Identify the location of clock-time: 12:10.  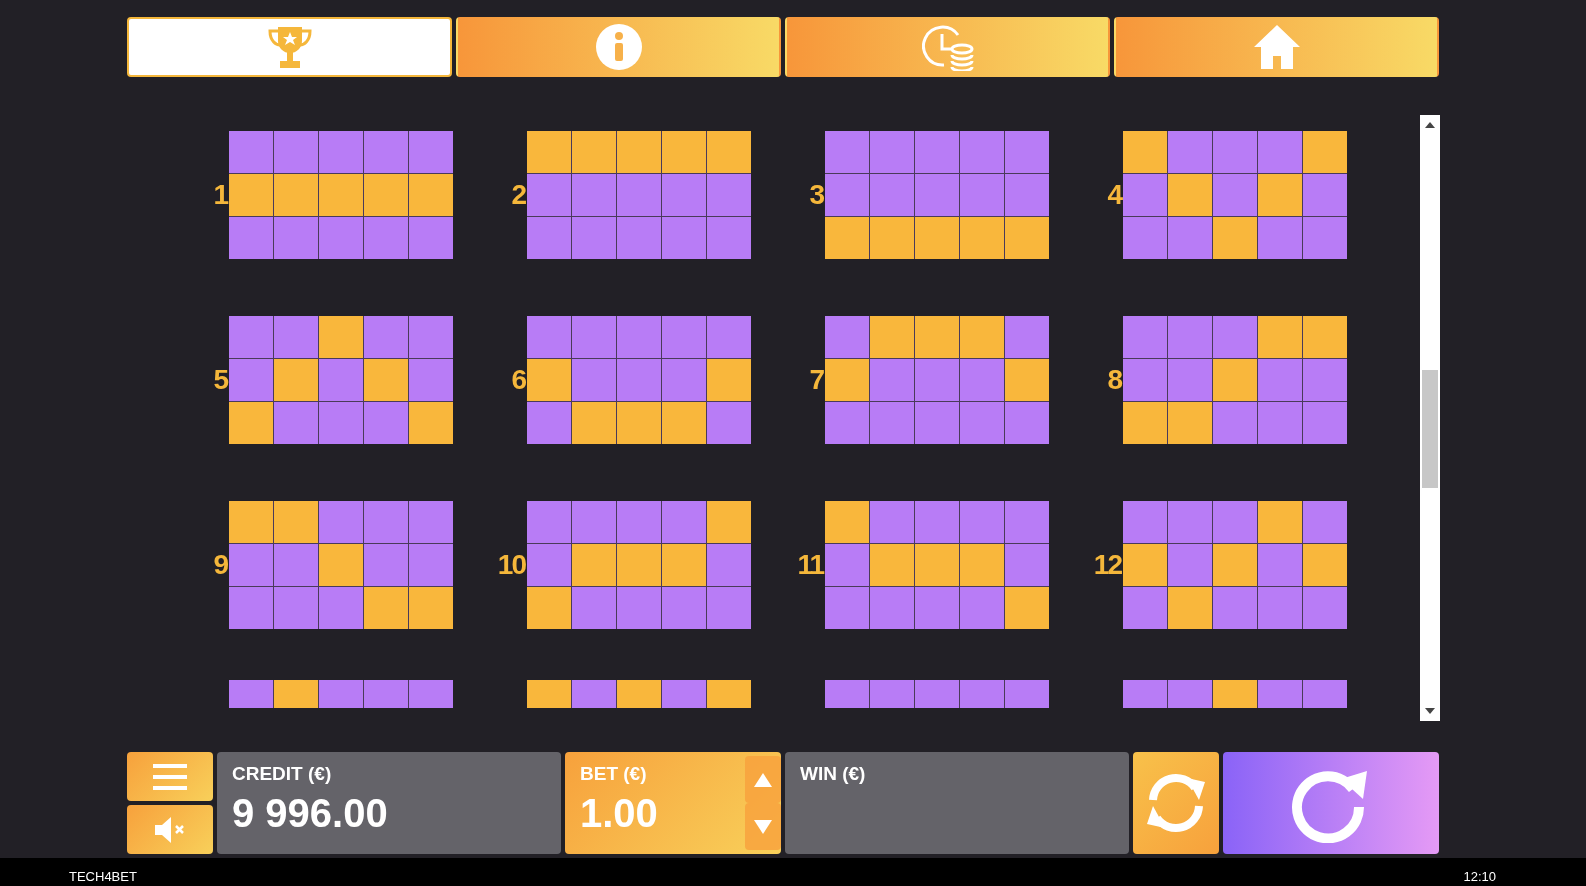
(1479, 876).